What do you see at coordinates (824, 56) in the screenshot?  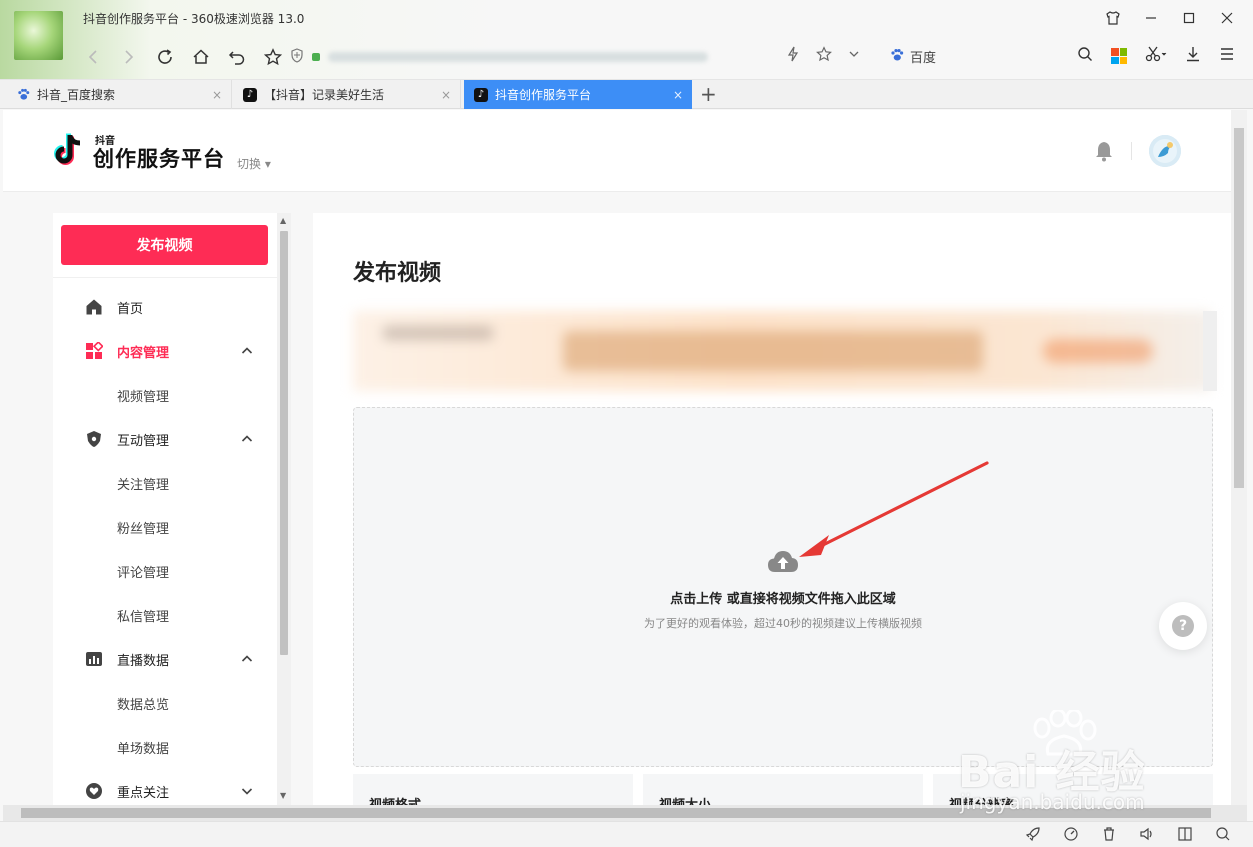 I see `favorite-star-icon` at bounding box center [824, 56].